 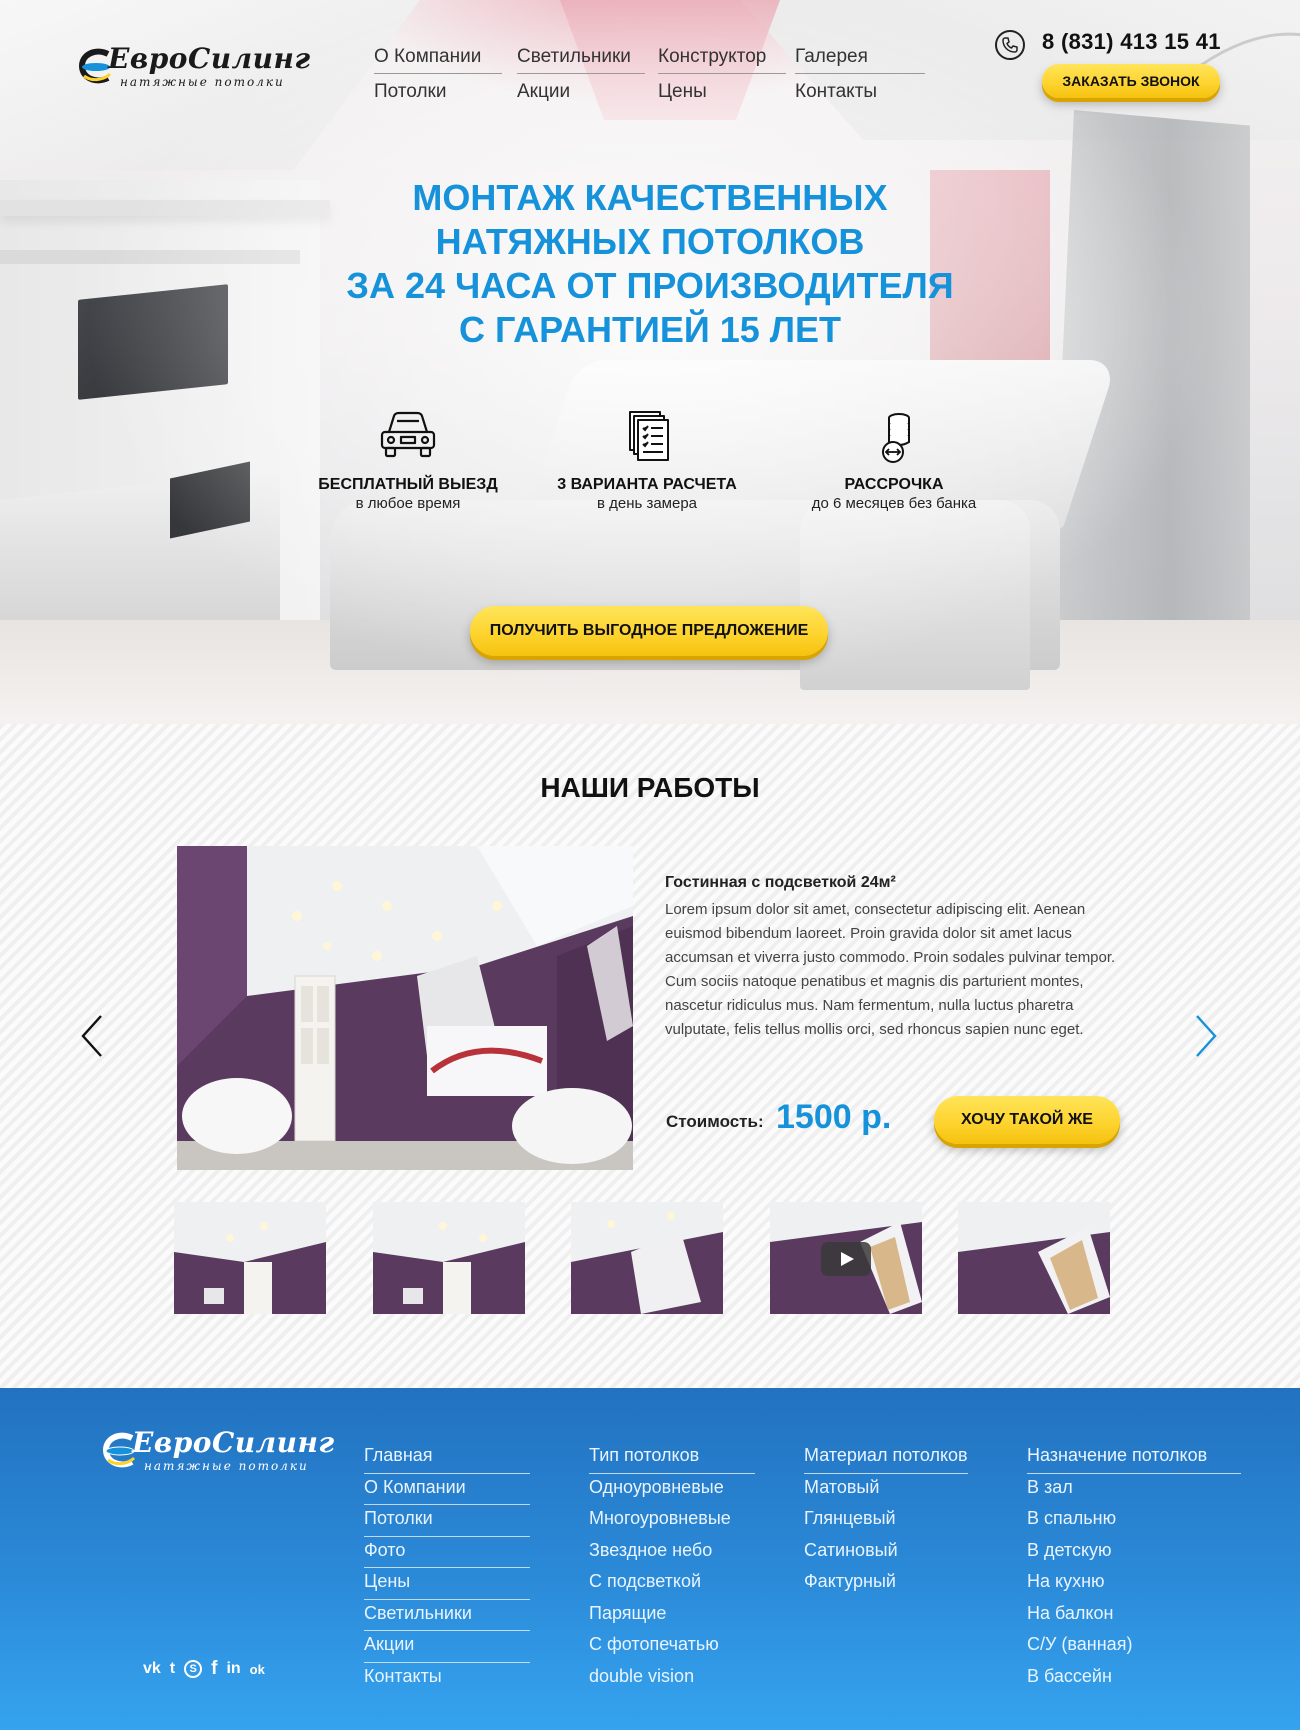 What do you see at coordinates (1134, 1616) in the screenshot?
I see `footer-link: На балкон` at bounding box center [1134, 1616].